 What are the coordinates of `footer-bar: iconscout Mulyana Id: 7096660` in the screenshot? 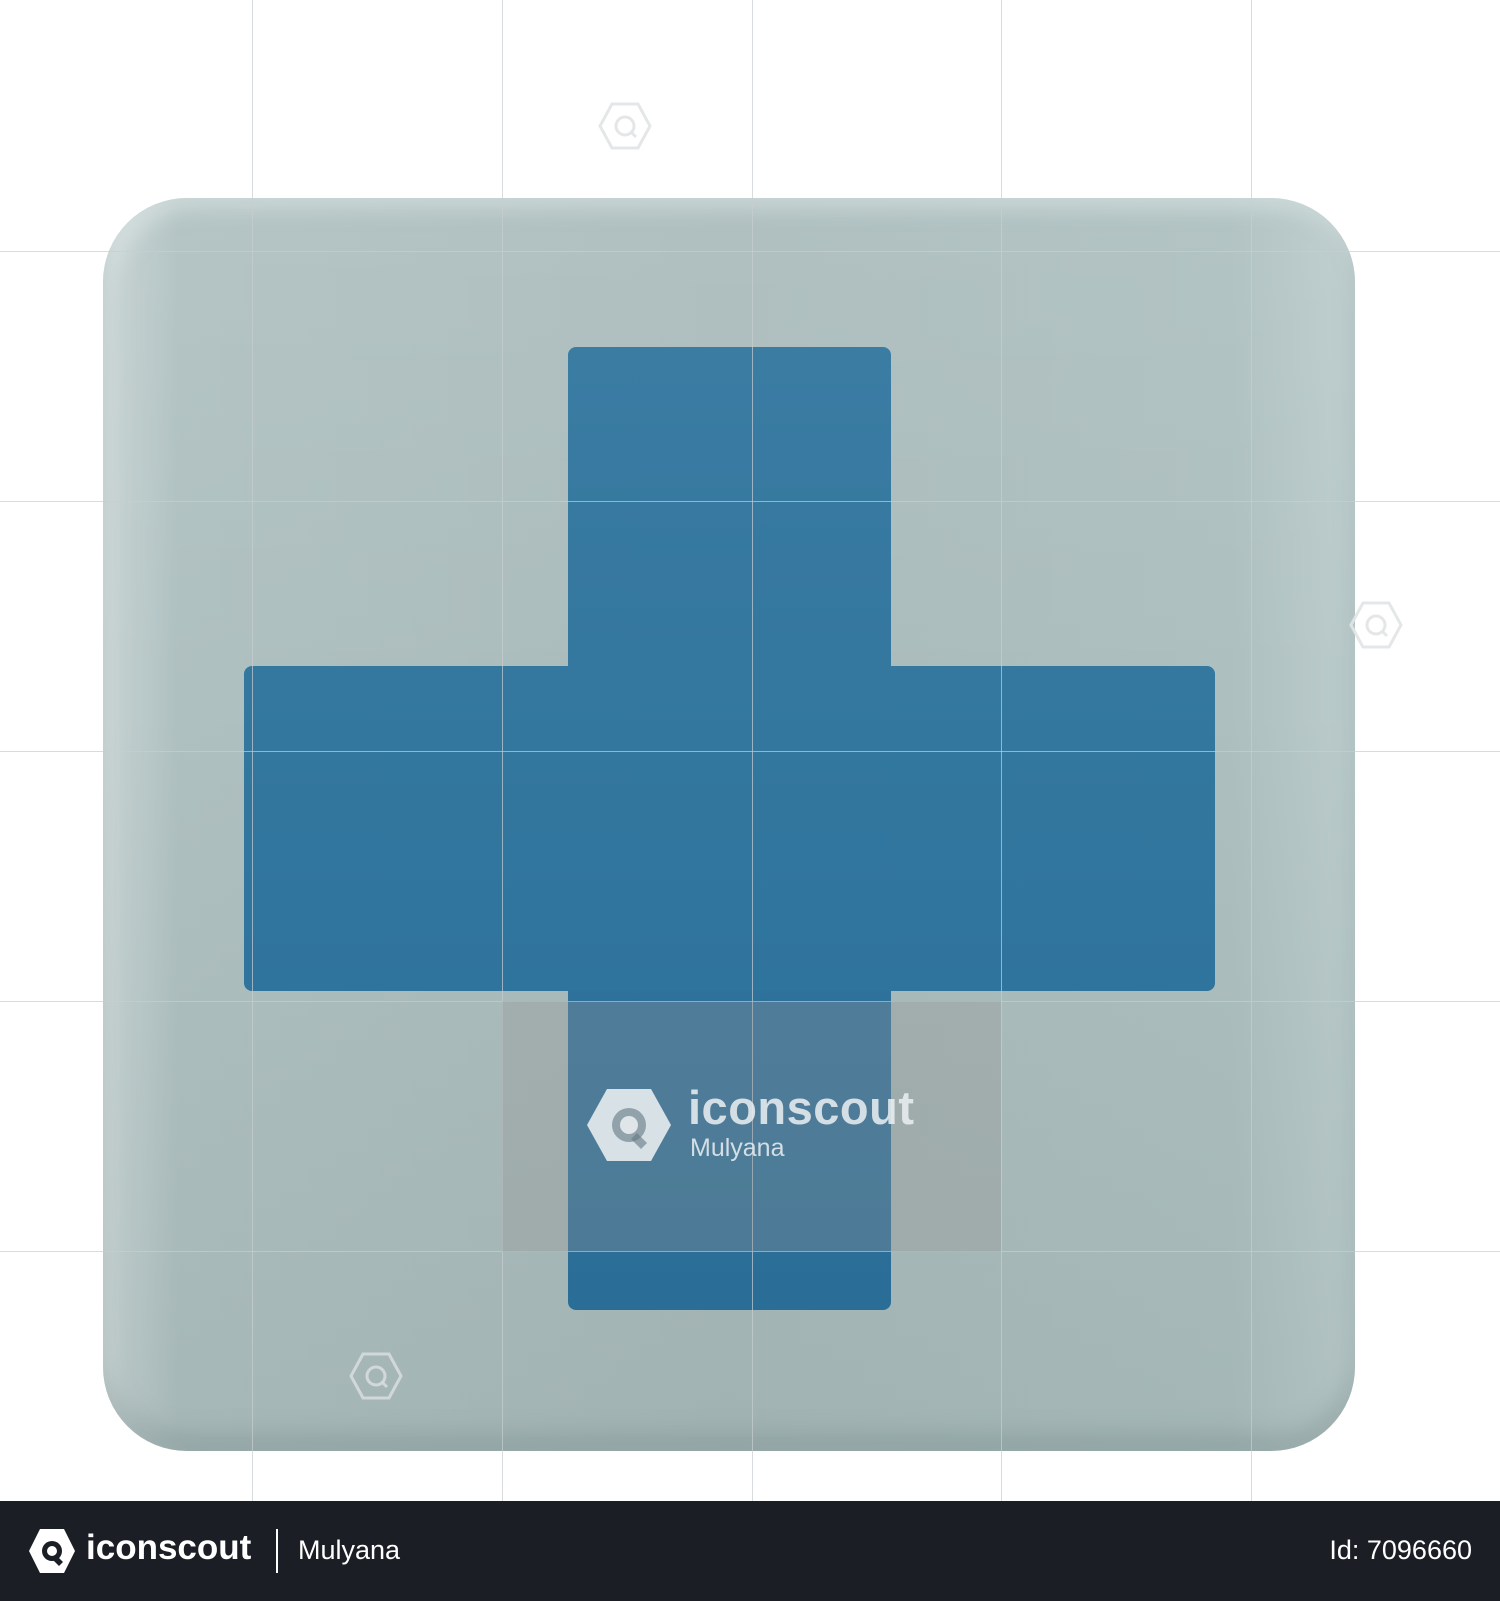 It's located at (750, 1551).